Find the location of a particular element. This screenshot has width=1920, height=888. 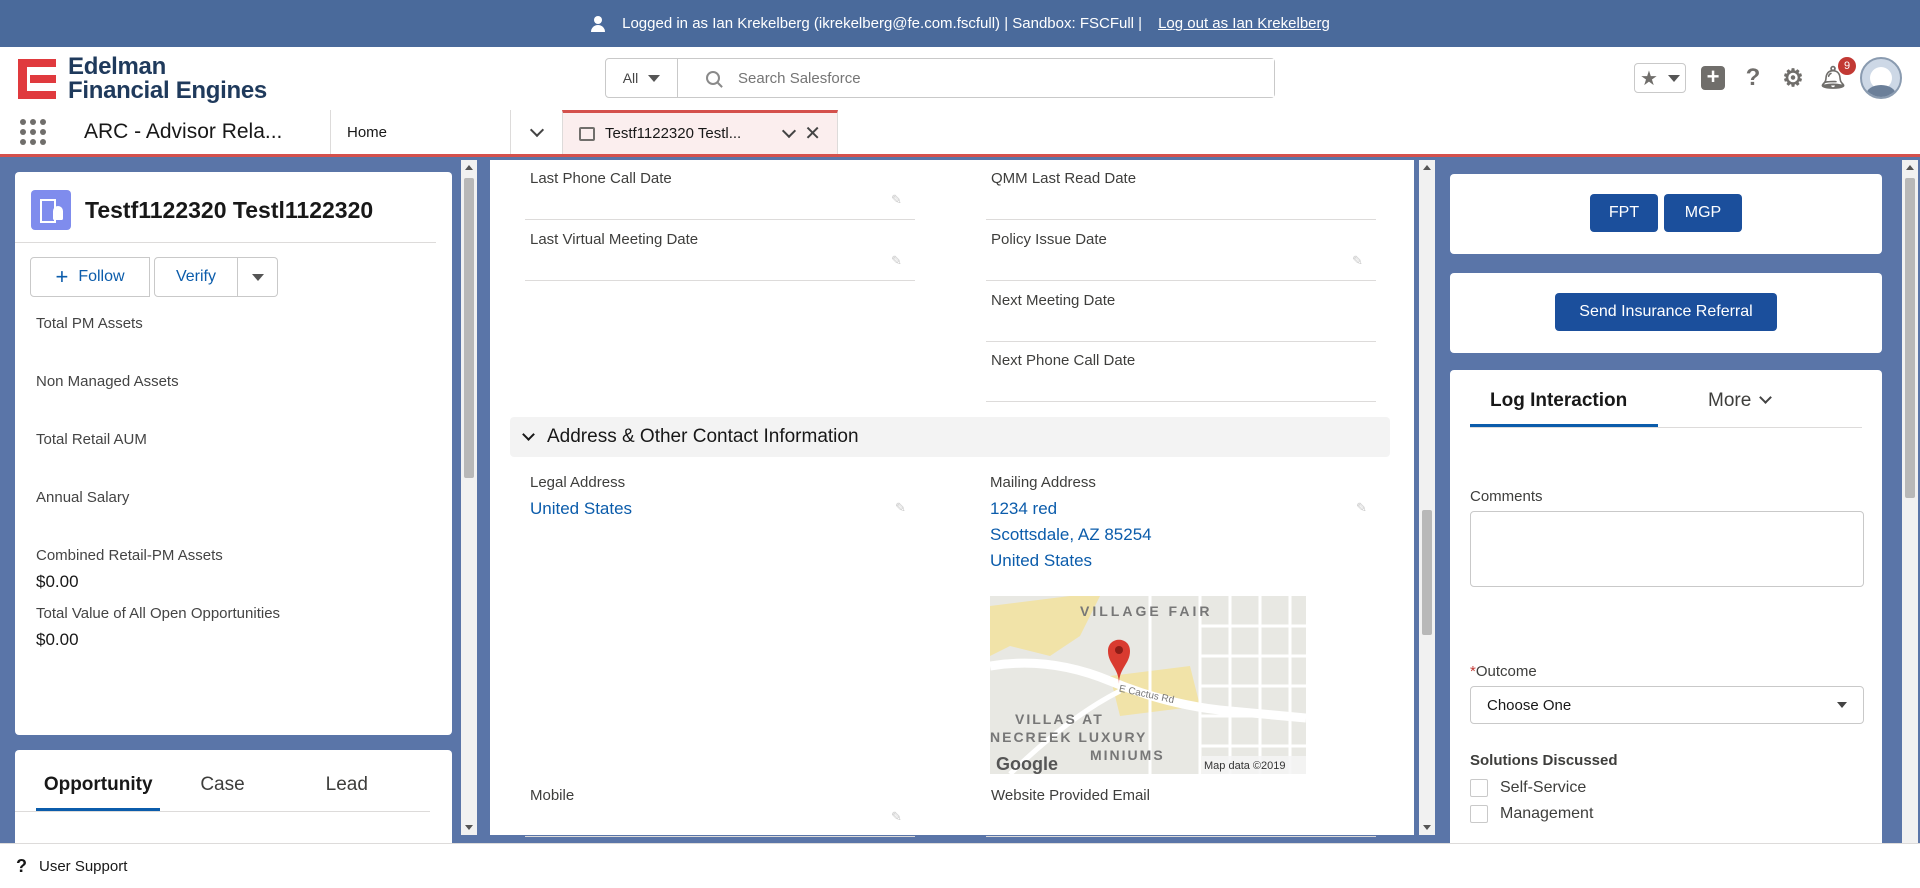

send-insurance-referral-button: Send Insurance Referral is located at coordinates (1666, 312).